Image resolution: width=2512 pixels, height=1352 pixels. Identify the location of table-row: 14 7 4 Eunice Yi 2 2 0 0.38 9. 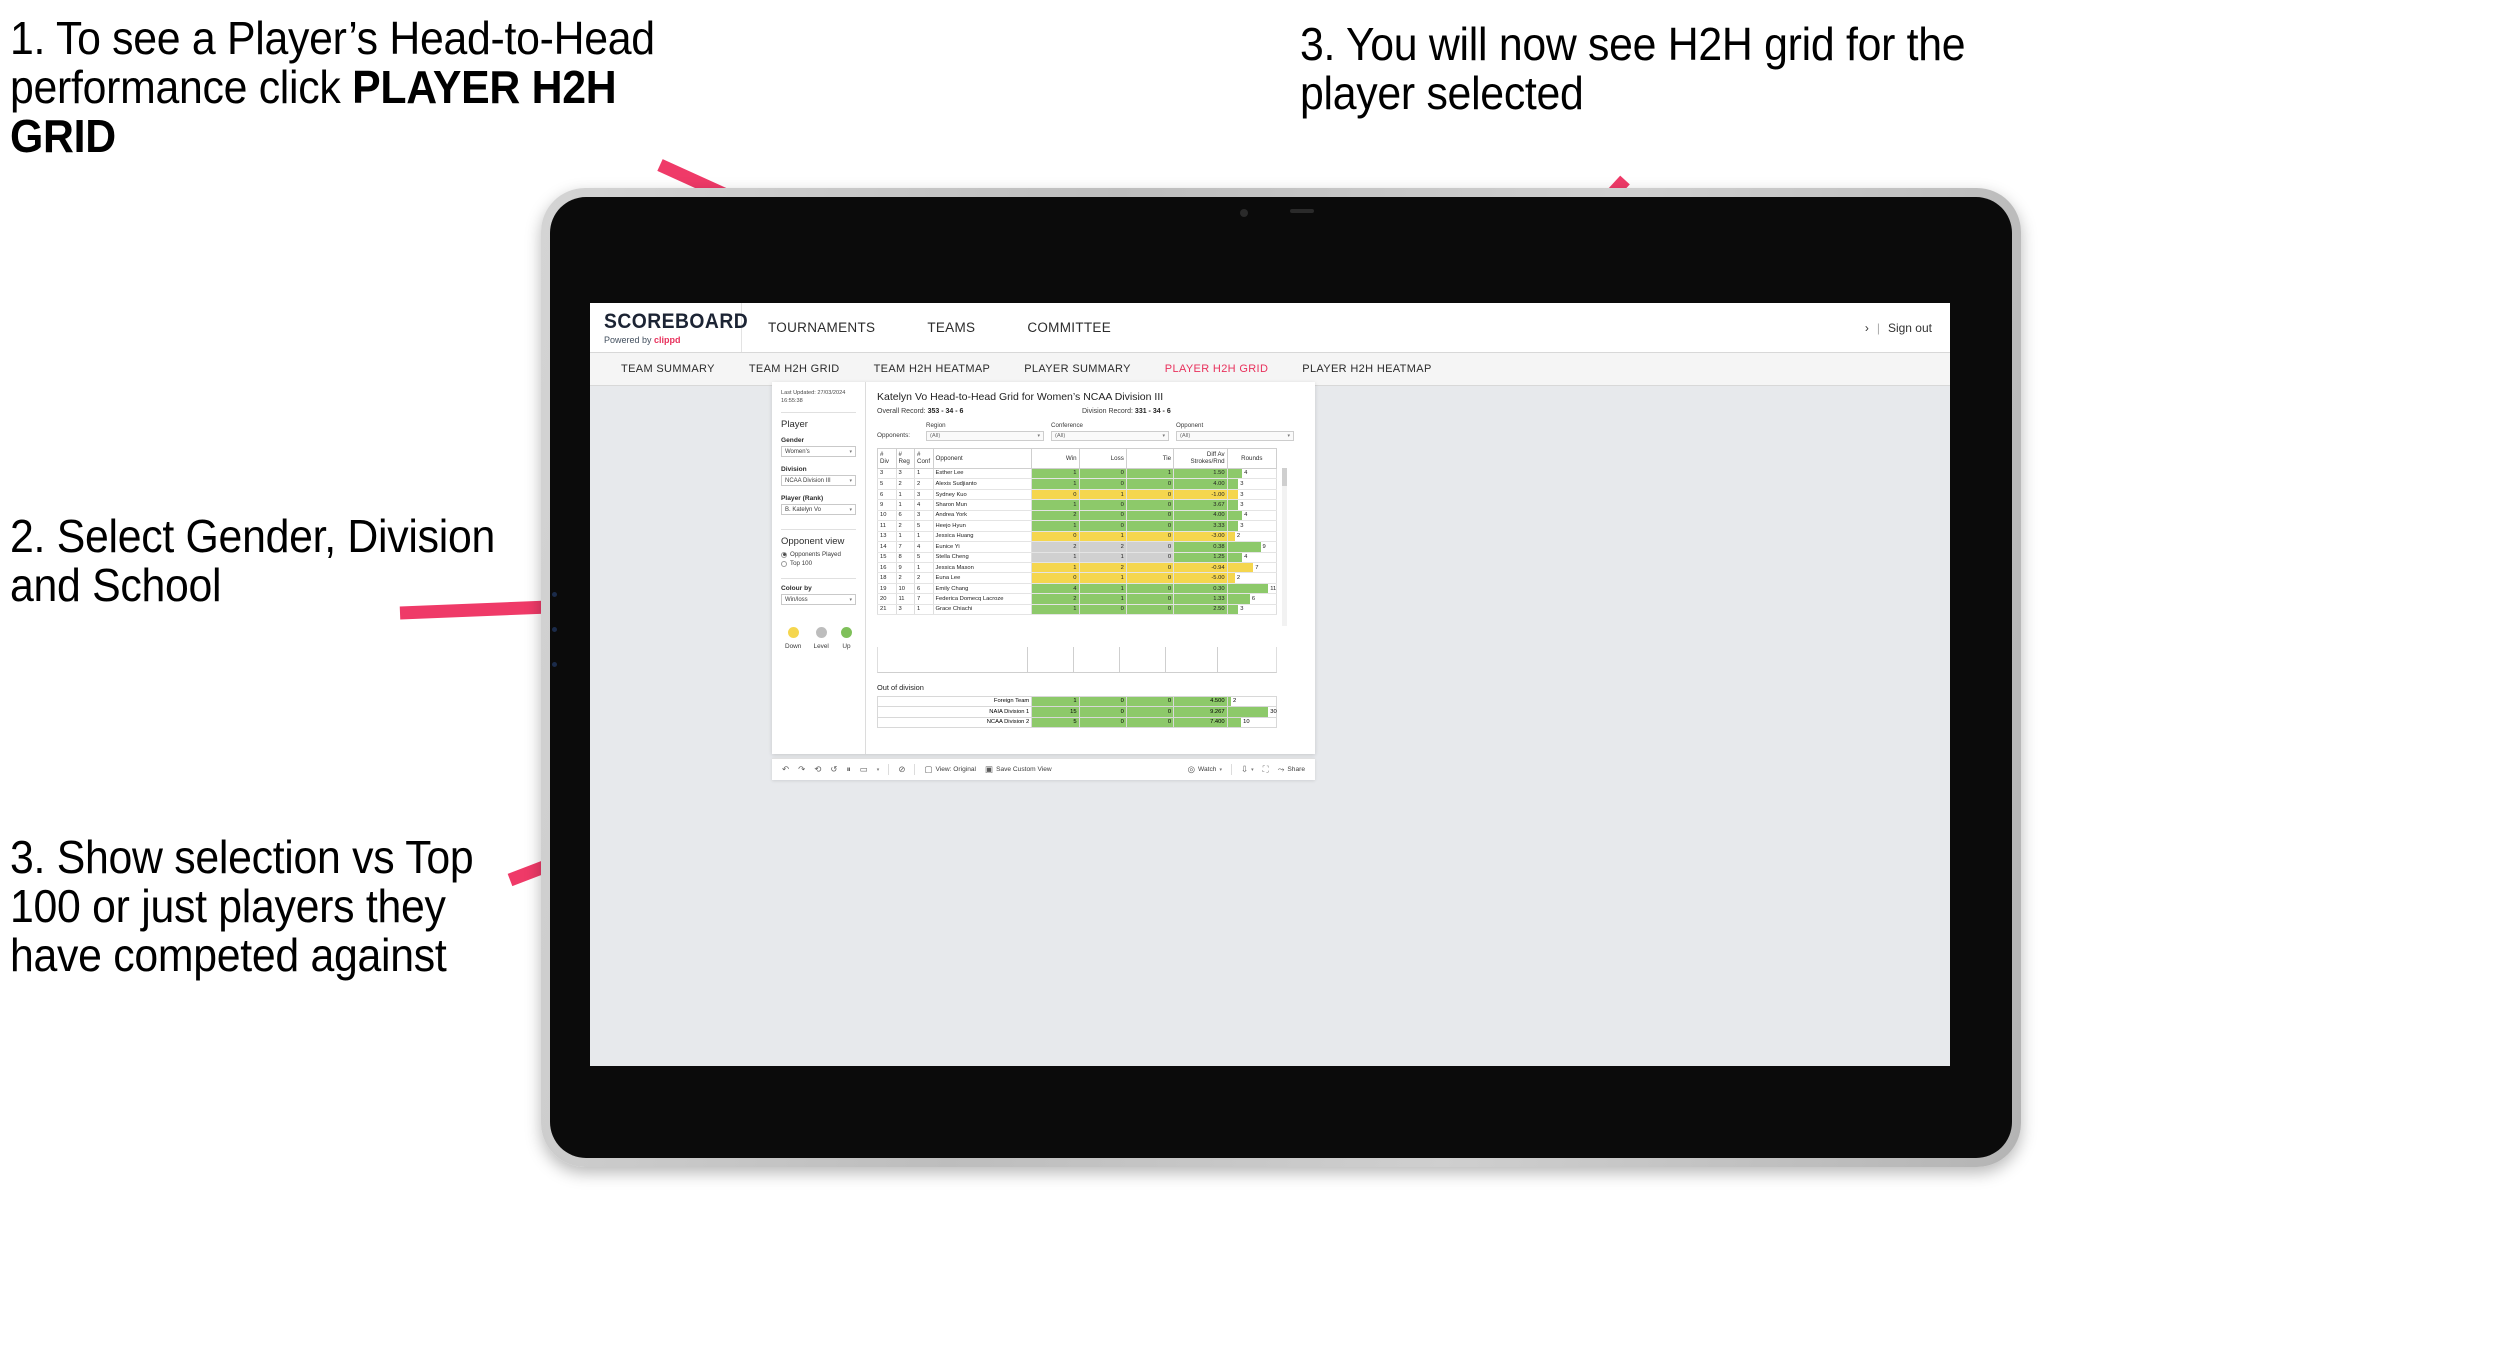
(1077, 547).